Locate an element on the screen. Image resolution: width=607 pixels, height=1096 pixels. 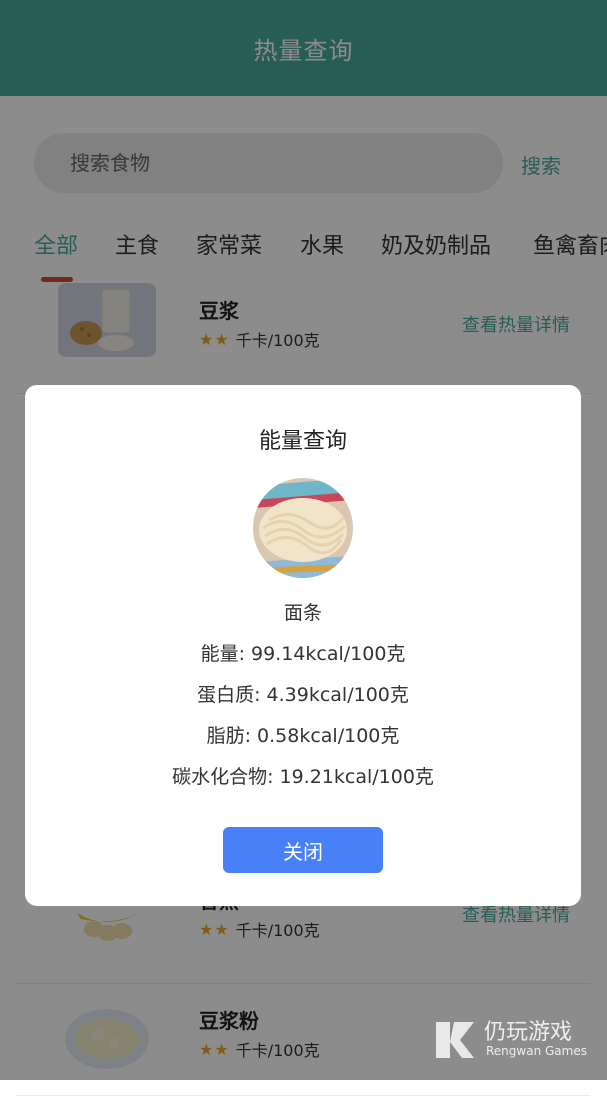
watermark-cn-text: 仍玩游戏 is located at coordinates (528, 1032).